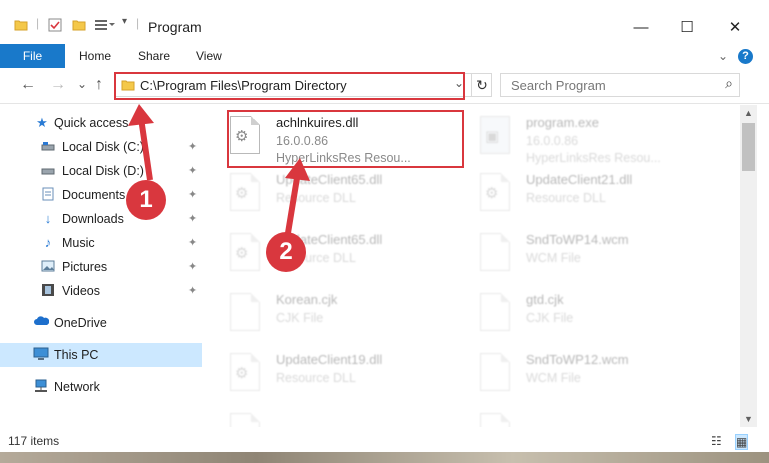  What do you see at coordinates (146, 200) in the screenshot?
I see `step-badge-1: 1` at bounding box center [146, 200].